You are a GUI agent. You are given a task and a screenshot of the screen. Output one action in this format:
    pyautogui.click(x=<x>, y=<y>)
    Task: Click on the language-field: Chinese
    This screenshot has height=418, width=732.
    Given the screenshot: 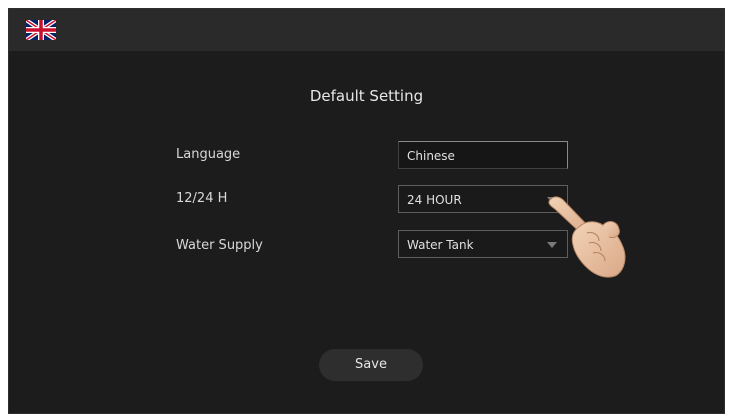 What is the action you would take?
    pyautogui.click(x=483, y=155)
    